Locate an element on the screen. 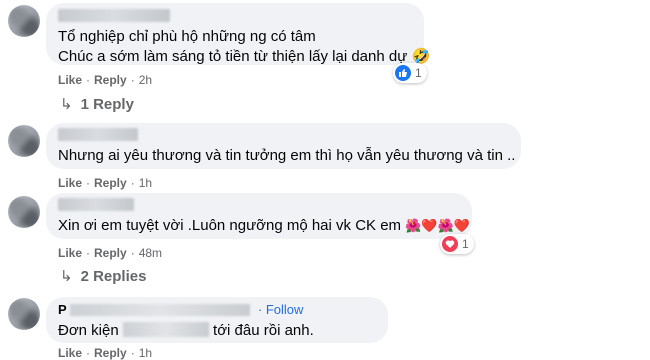  timestamp: 48m is located at coordinates (150, 253).